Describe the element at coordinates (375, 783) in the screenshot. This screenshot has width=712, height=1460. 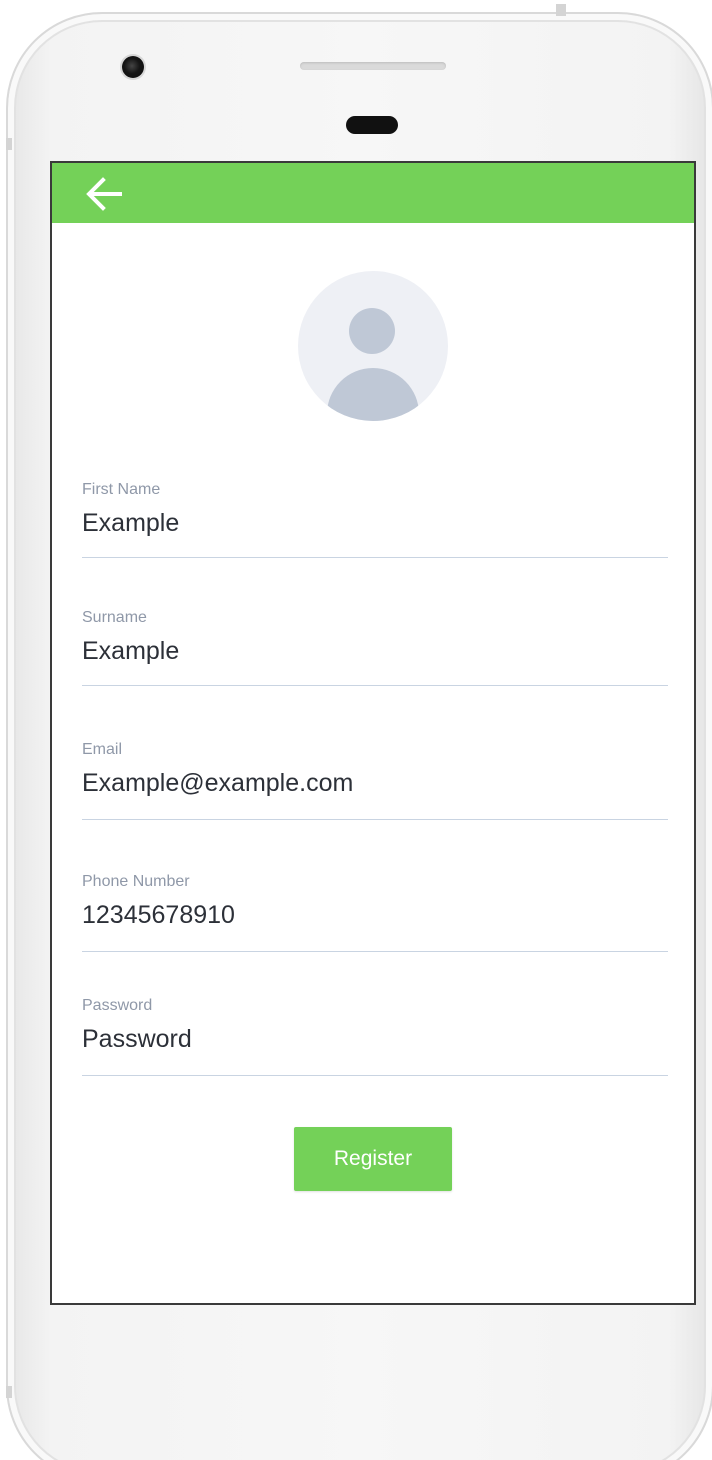
I see `email-value: Example@example.com` at that location.